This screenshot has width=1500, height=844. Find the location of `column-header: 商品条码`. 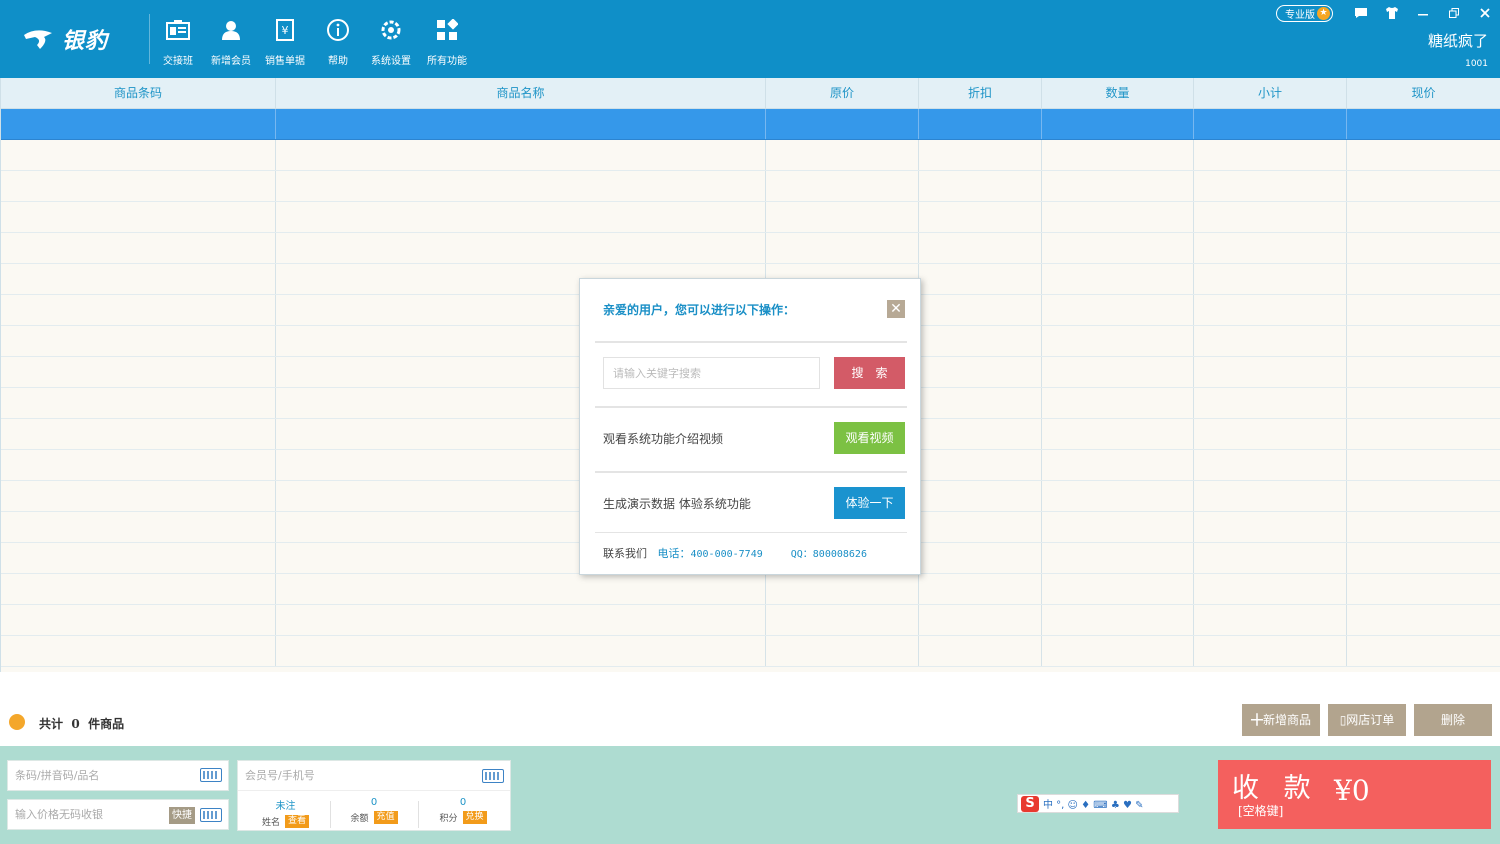

column-header: 商品条码 is located at coordinates (138, 93).